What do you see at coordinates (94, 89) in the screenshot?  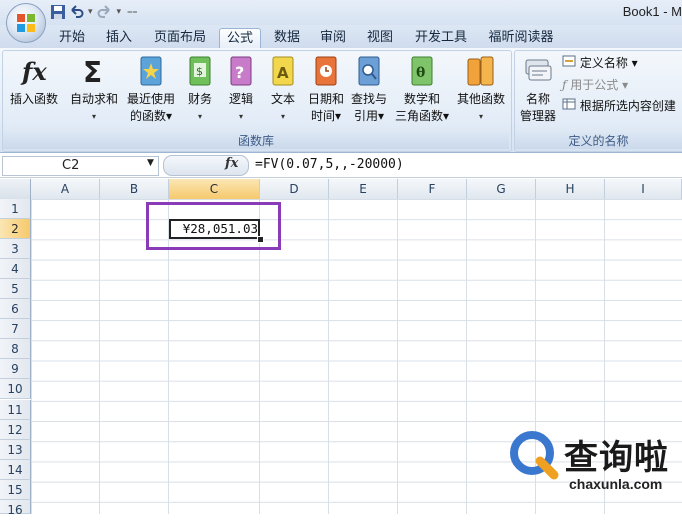 I see `autosum-button: Σ 自动求和 ▾` at bounding box center [94, 89].